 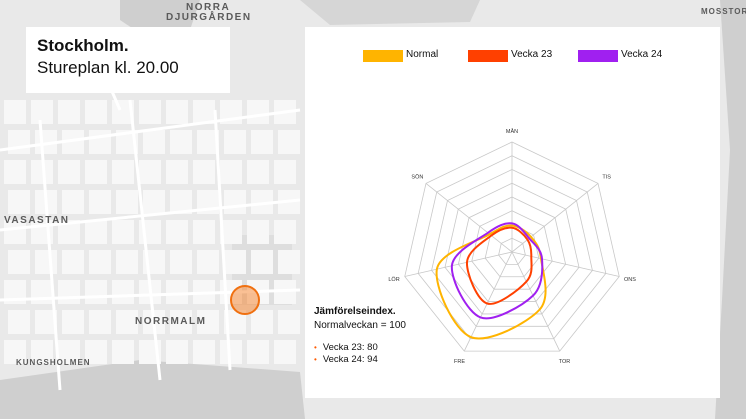 What do you see at coordinates (417, 177) in the screenshot?
I see `radar-axis-label: SÖN` at bounding box center [417, 177].